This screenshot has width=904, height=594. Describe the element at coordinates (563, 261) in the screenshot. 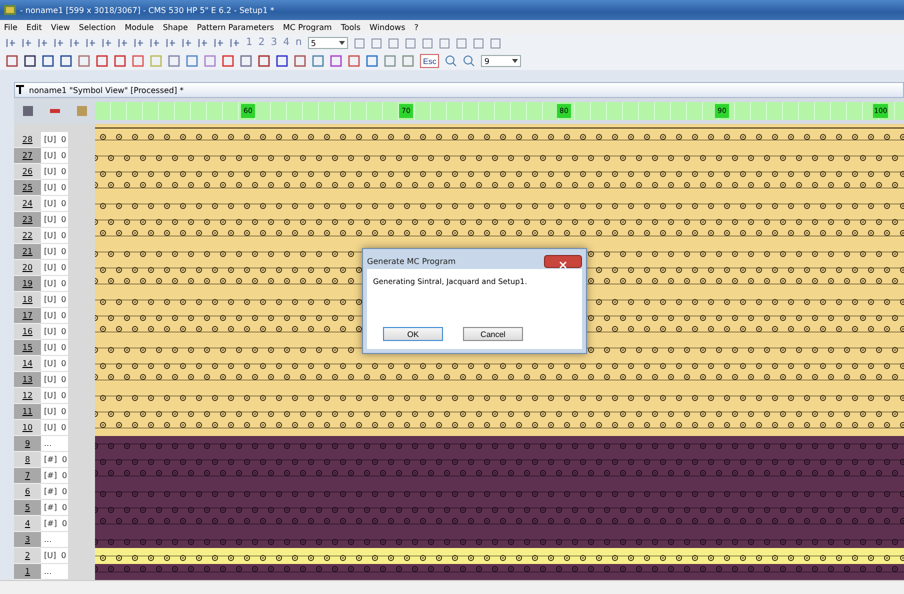

I see `close-button` at that location.